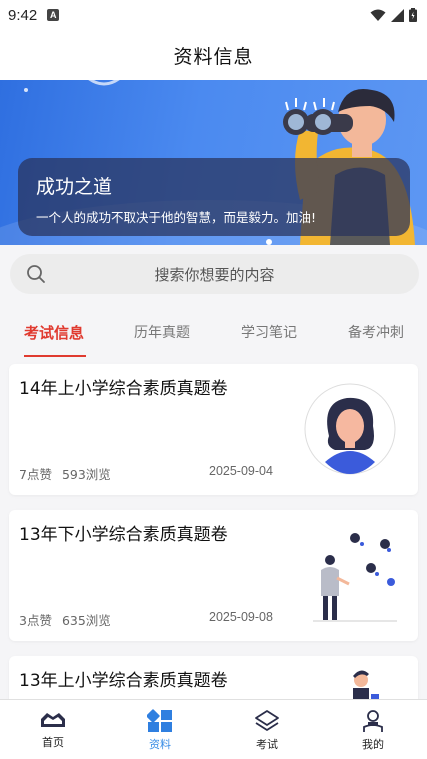 This screenshot has width=427, height=759. I want to click on tab-past-papers: 历年真题, so click(162, 332).